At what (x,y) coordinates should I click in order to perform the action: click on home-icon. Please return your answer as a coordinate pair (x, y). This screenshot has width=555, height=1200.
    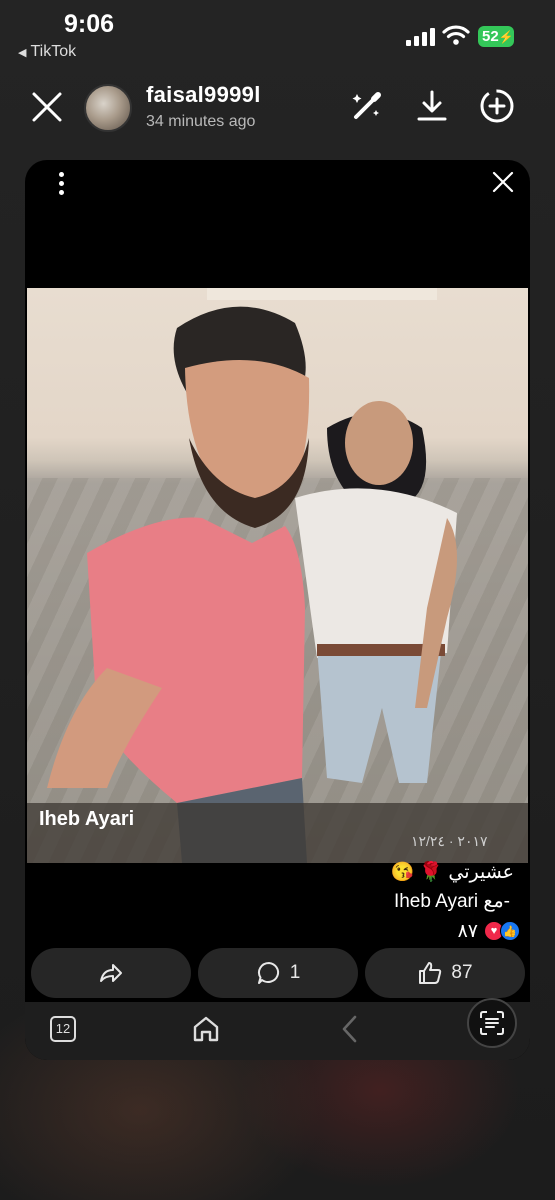
    Looking at the image, I should click on (206, 1029).